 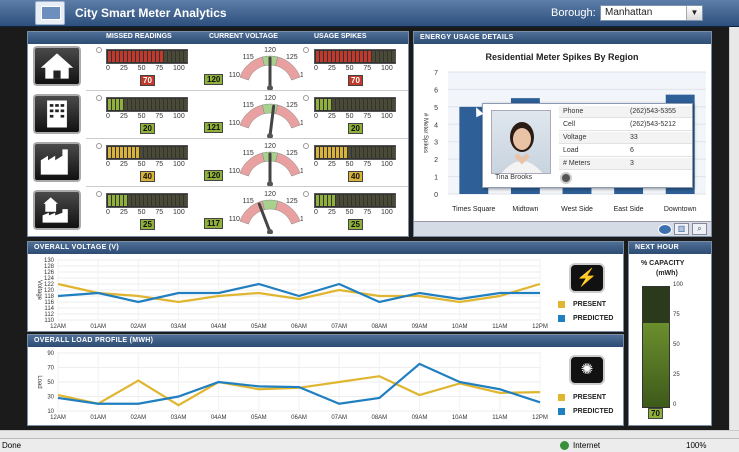 I want to click on chevron-down-icon: ▼, so click(x=694, y=13).